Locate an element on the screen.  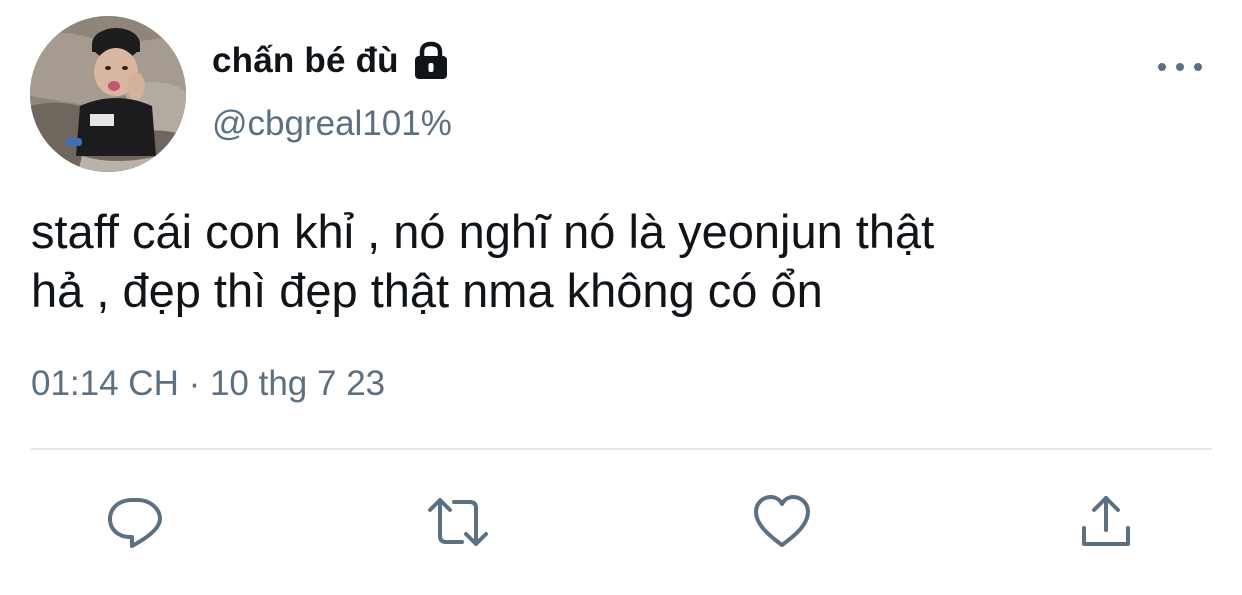
retweet-button is located at coordinates (458, 522).